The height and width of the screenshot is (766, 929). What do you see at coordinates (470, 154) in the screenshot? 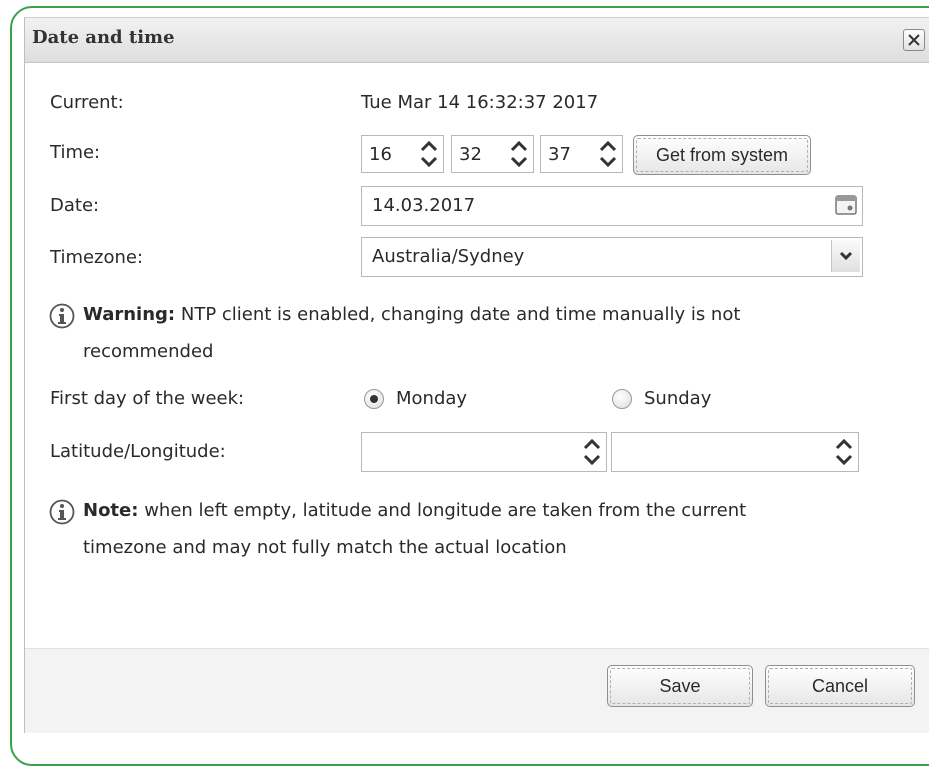
I see `minutes-value: 32` at bounding box center [470, 154].